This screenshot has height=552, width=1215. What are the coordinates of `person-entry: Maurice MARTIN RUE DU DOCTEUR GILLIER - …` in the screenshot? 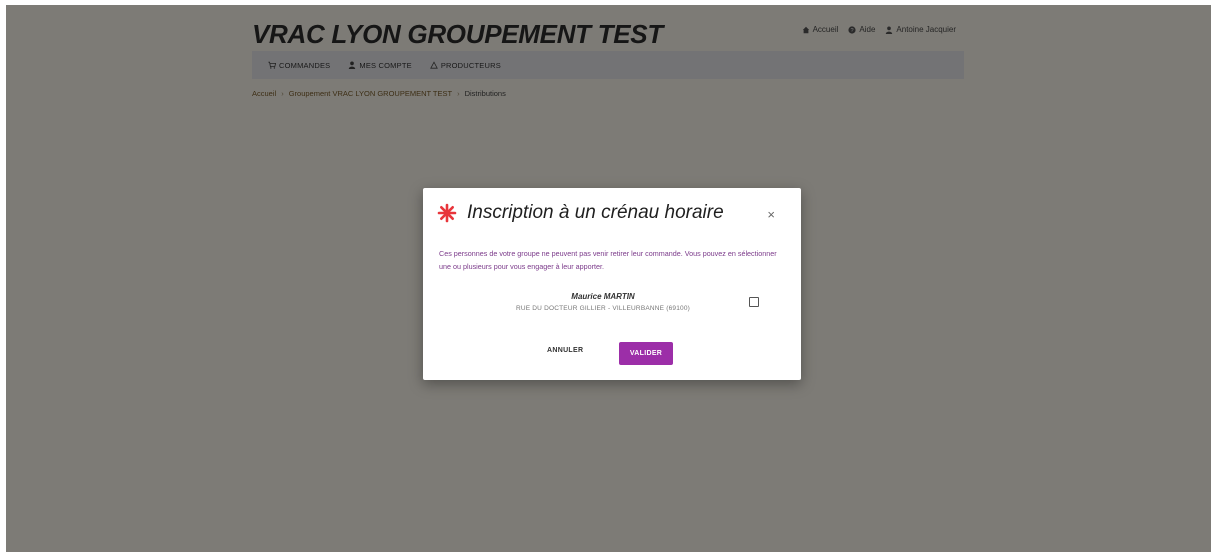 It's located at (603, 302).